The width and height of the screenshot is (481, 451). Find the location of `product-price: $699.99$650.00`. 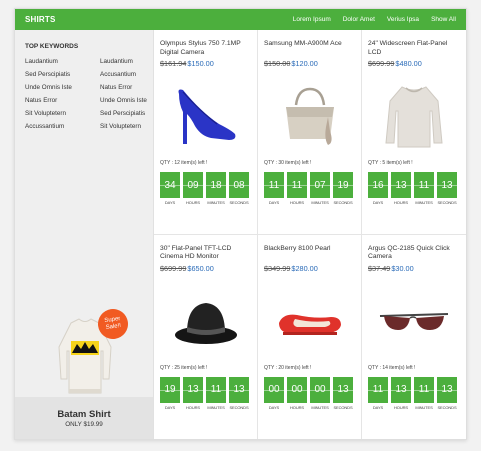

product-price: $699.99$650.00 is located at coordinates (205, 268).